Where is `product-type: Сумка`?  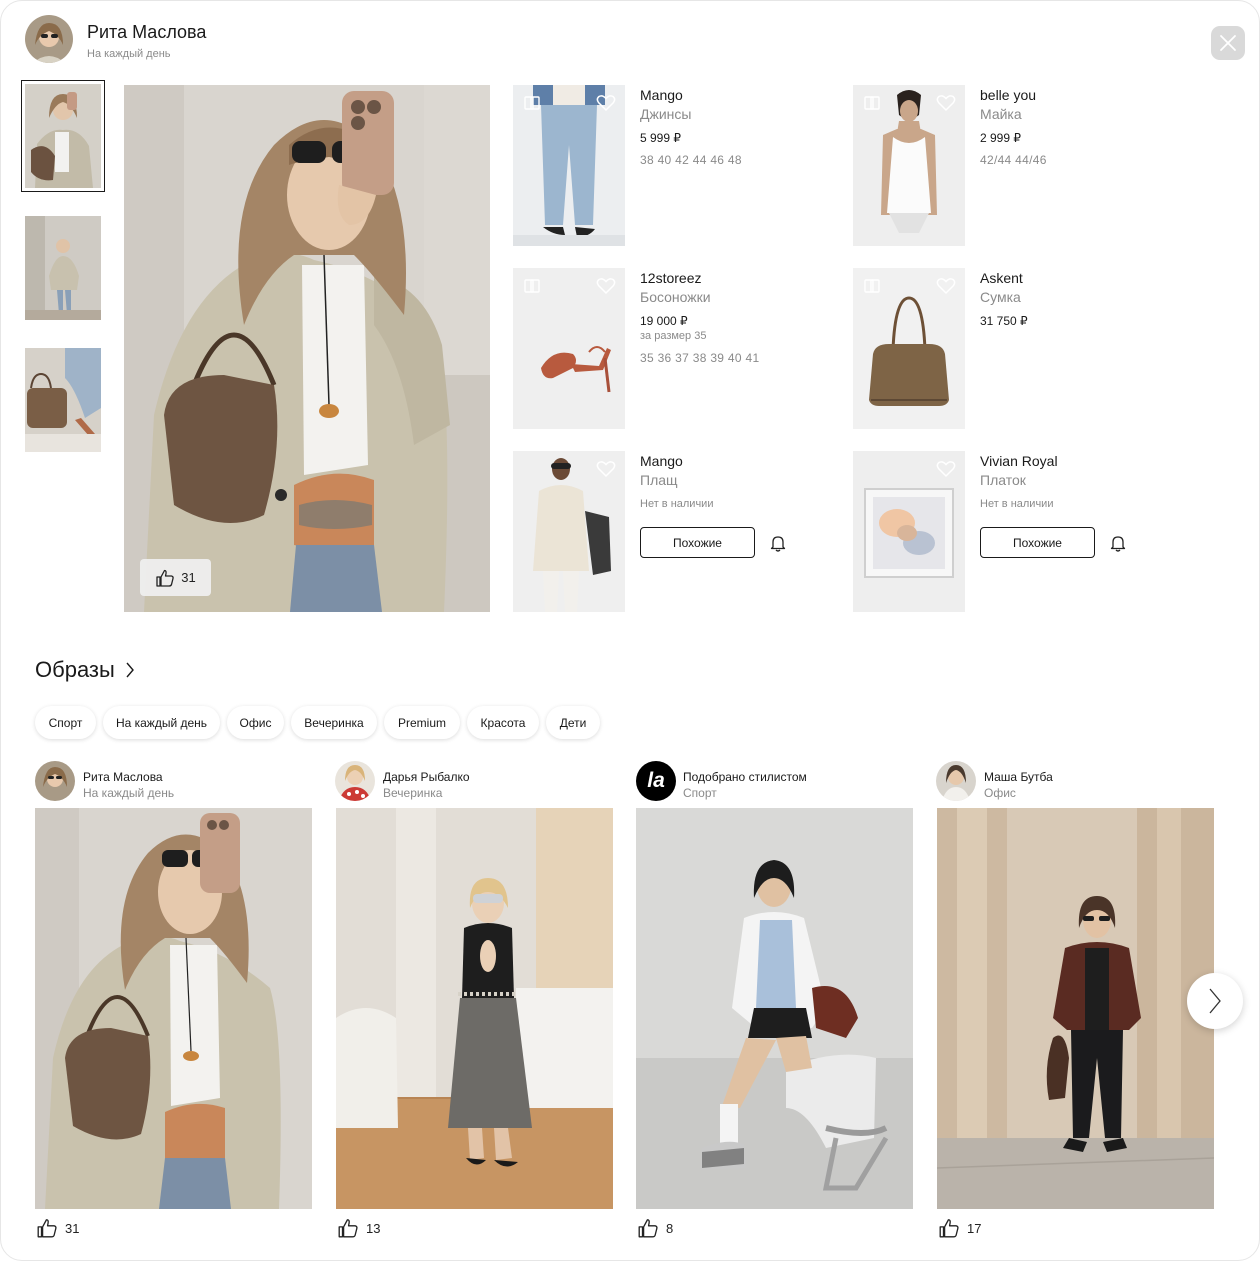
product-type: Сумка is located at coordinates (1000, 297).